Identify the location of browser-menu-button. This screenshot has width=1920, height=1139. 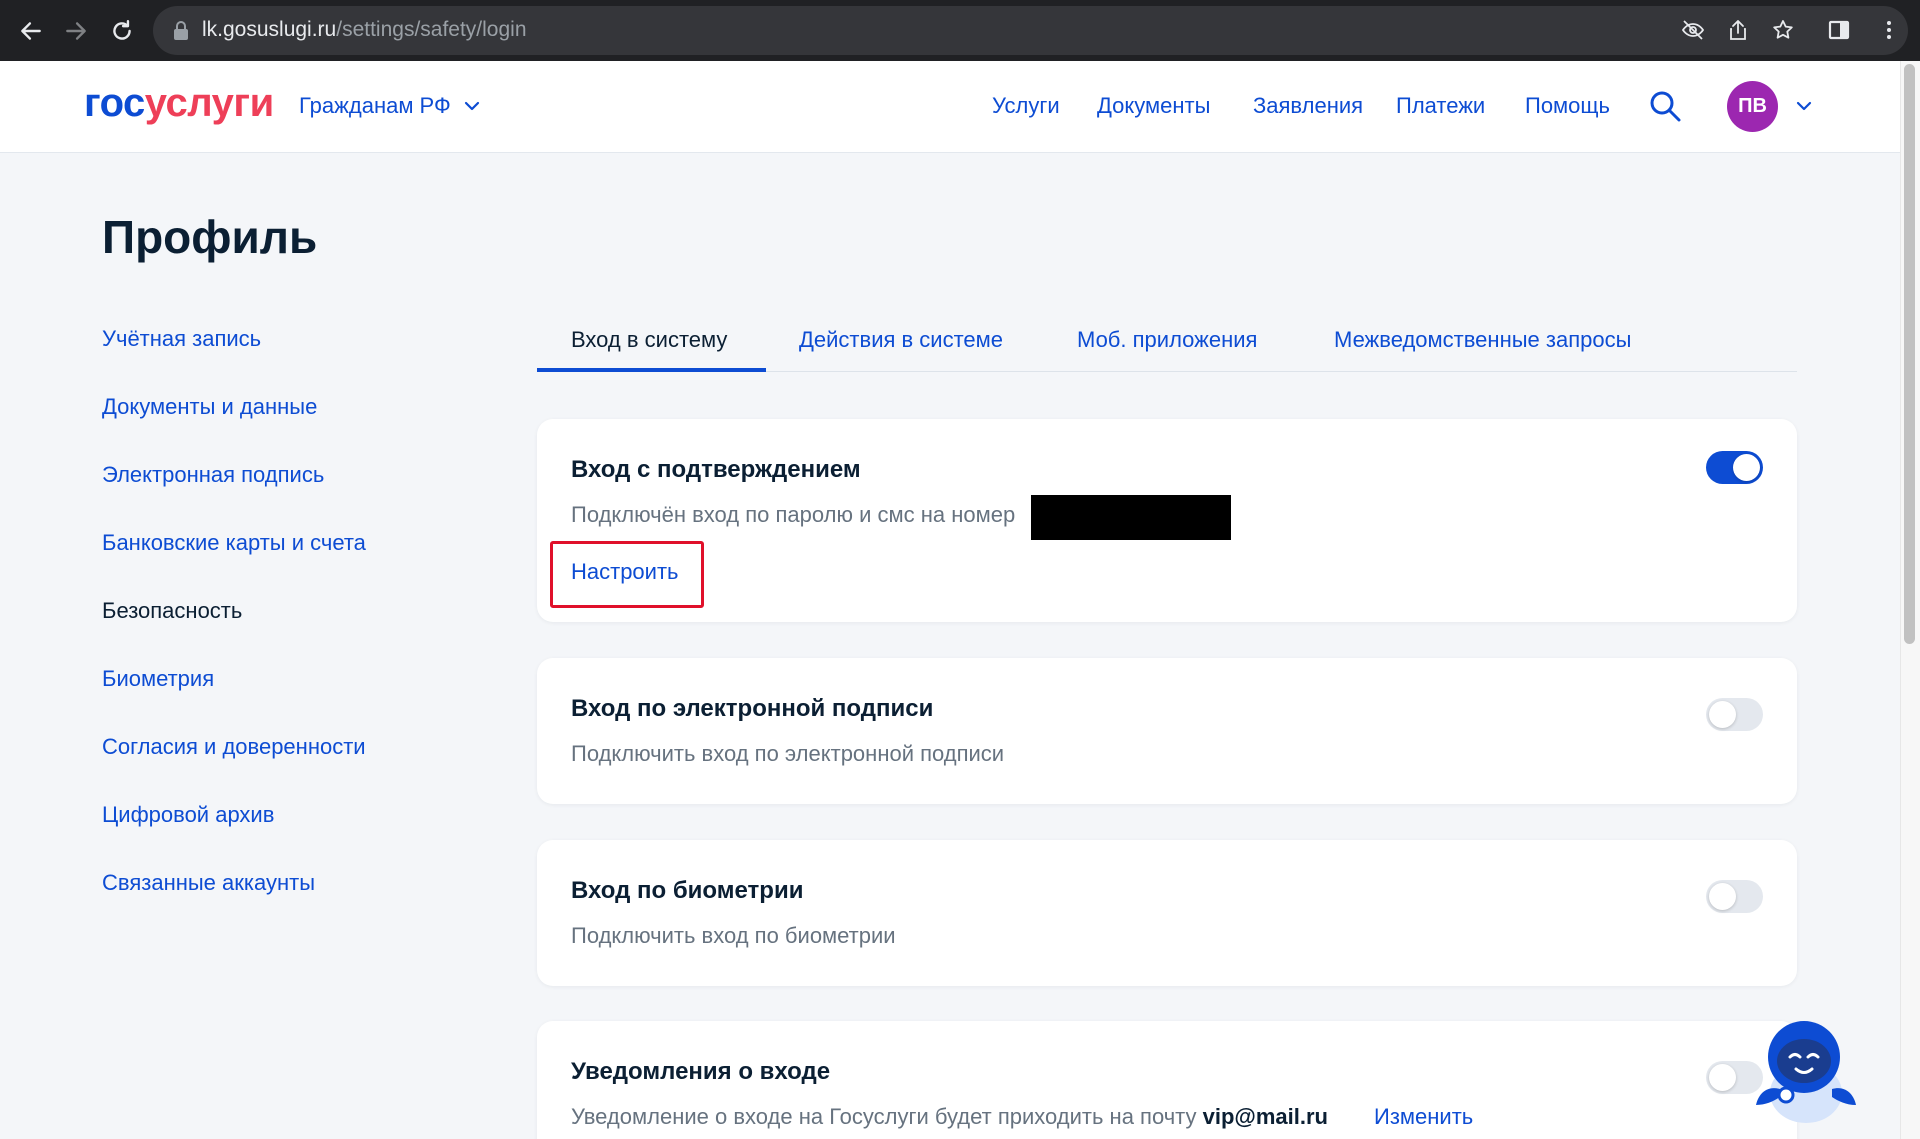
(1889, 30).